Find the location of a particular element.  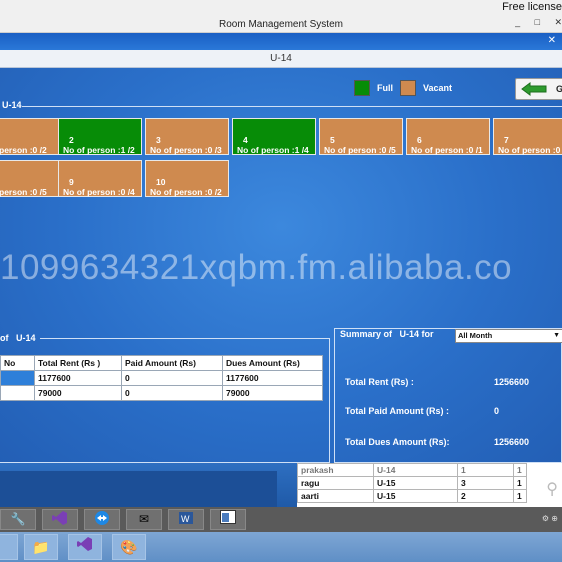

maximize-button: □ is located at coordinates (537, 22).